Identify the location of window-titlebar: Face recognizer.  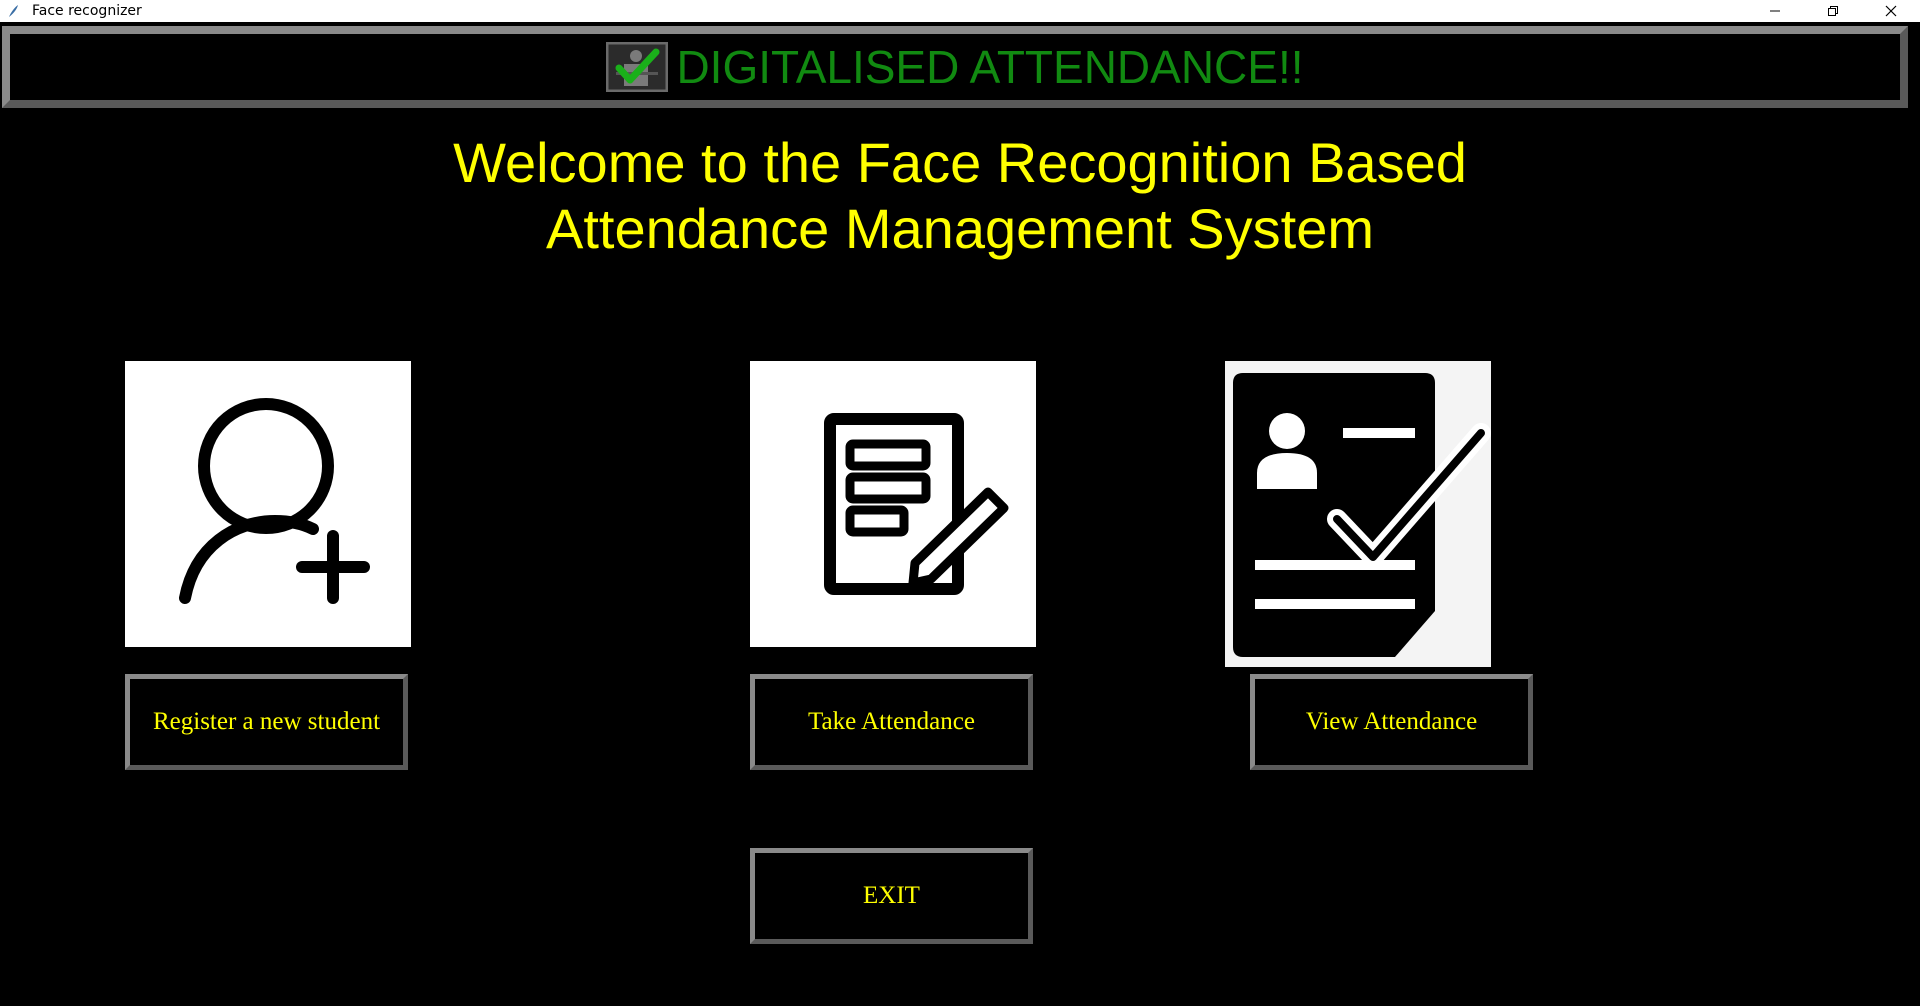
(960, 11).